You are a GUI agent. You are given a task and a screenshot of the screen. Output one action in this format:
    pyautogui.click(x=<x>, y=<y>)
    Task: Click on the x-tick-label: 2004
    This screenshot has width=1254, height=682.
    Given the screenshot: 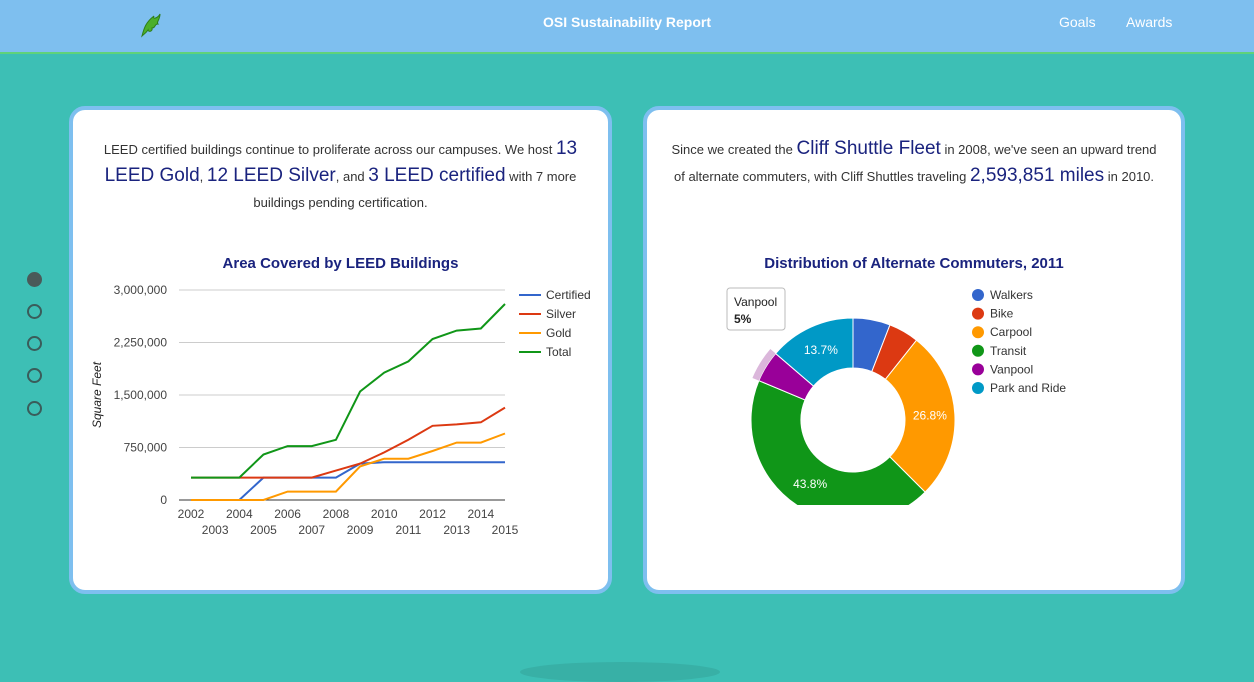 What is the action you would take?
    pyautogui.click(x=239, y=514)
    